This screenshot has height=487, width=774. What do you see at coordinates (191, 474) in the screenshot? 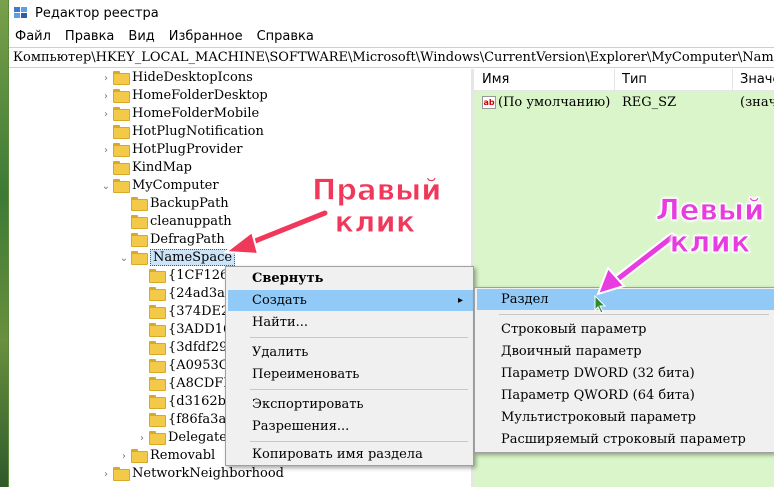
I see `tree-item: › NetworkNeighborhood` at bounding box center [191, 474].